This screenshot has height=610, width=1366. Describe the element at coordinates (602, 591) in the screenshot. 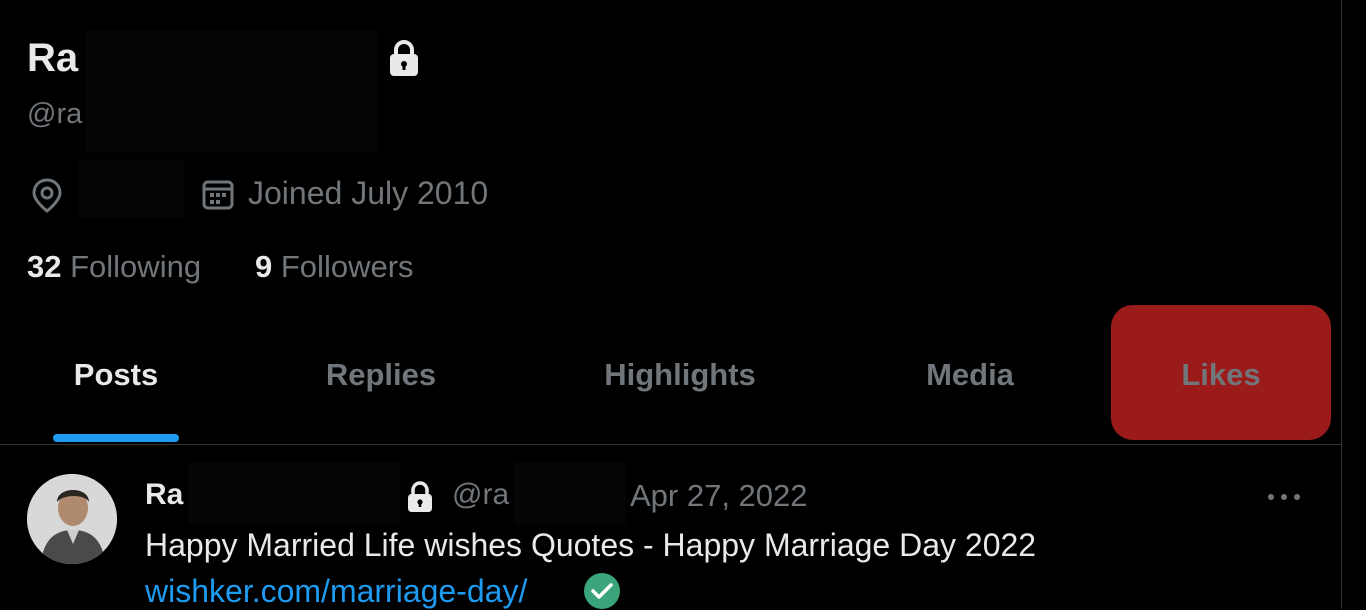

I see `check-circle-icon` at that location.